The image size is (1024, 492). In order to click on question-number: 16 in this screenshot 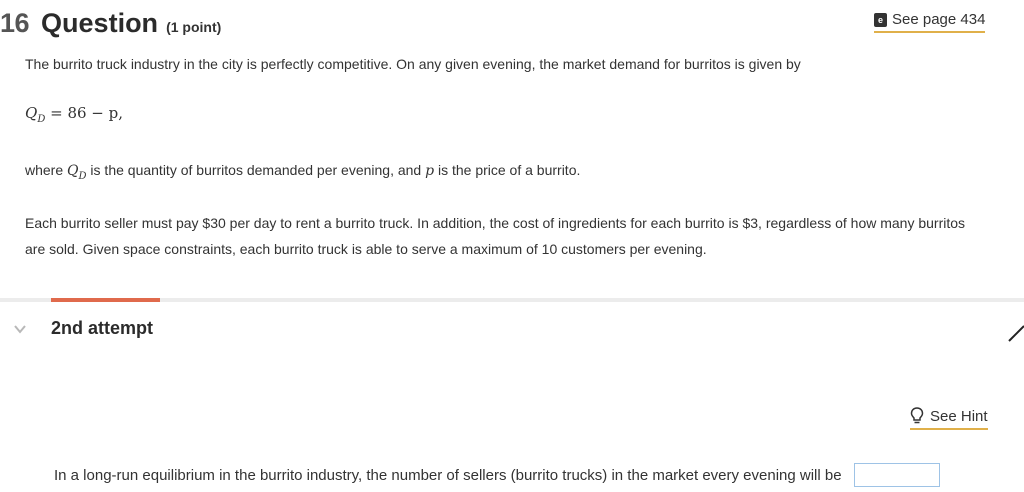, I will do `click(15, 23)`.